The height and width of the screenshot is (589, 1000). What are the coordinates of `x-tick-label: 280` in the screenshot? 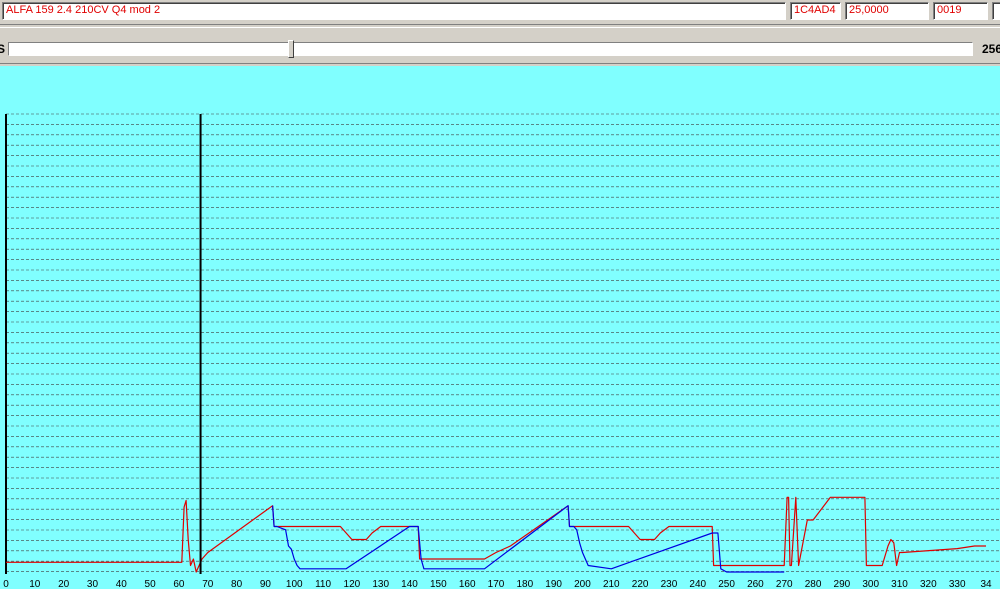 It's located at (813, 584).